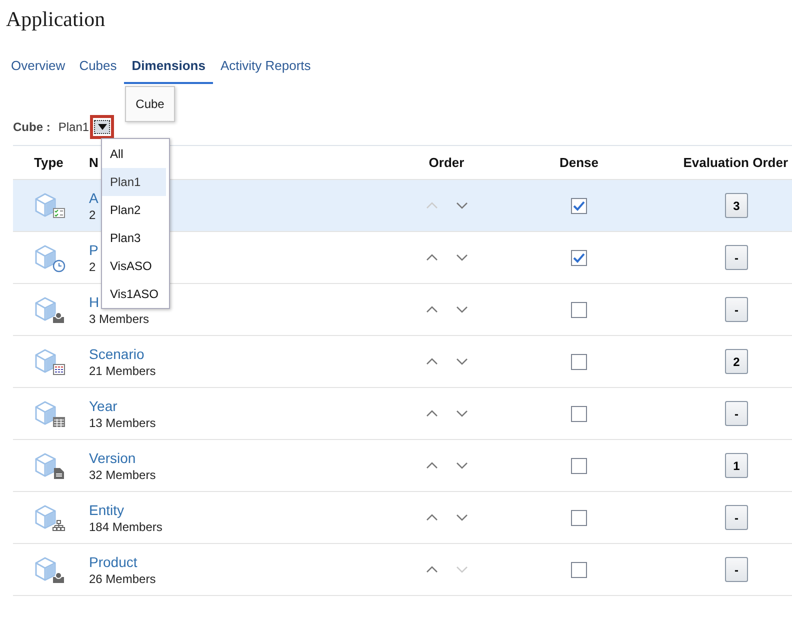  I want to click on table-row: Year 13 Members -, so click(402, 414).